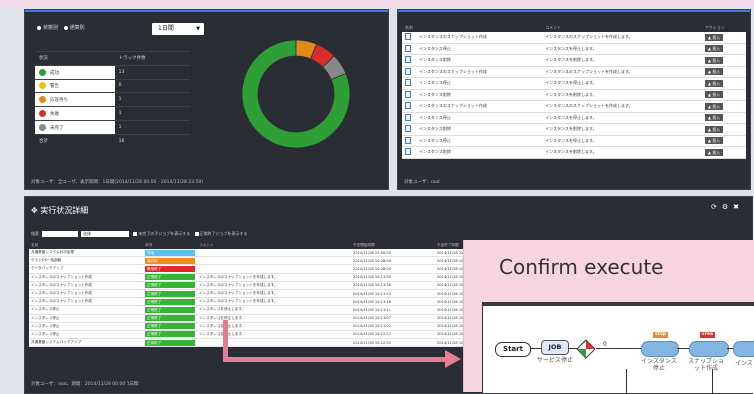  Describe the element at coordinates (659, 365) in the screenshot. I see `flow-node-caption: インスタンス 停止` at that location.